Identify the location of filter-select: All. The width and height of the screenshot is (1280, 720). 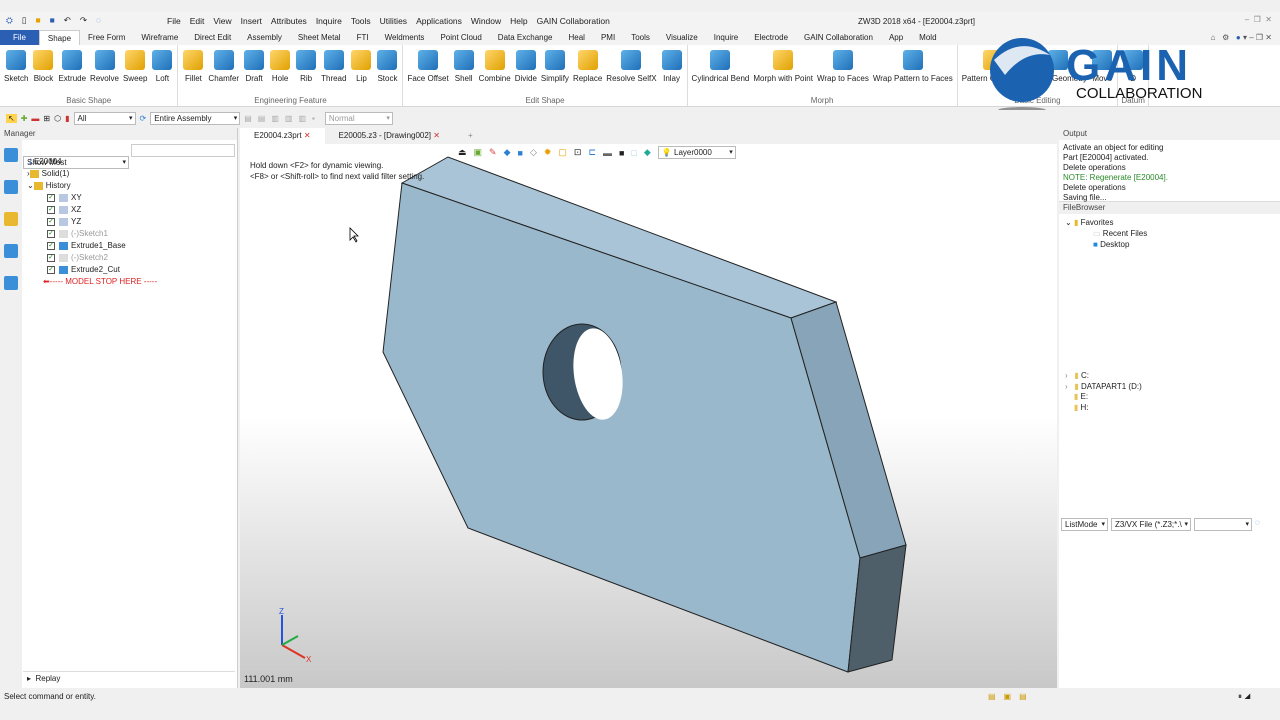
(104, 118).